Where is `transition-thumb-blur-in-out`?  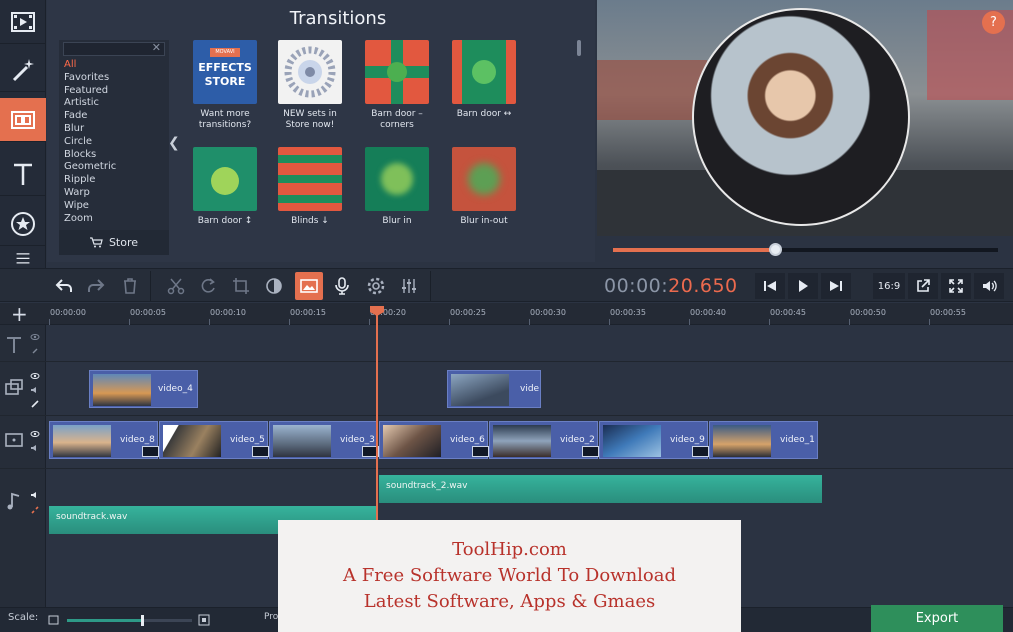 transition-thumb-blur-in-out is located at coordinates (484, 179).